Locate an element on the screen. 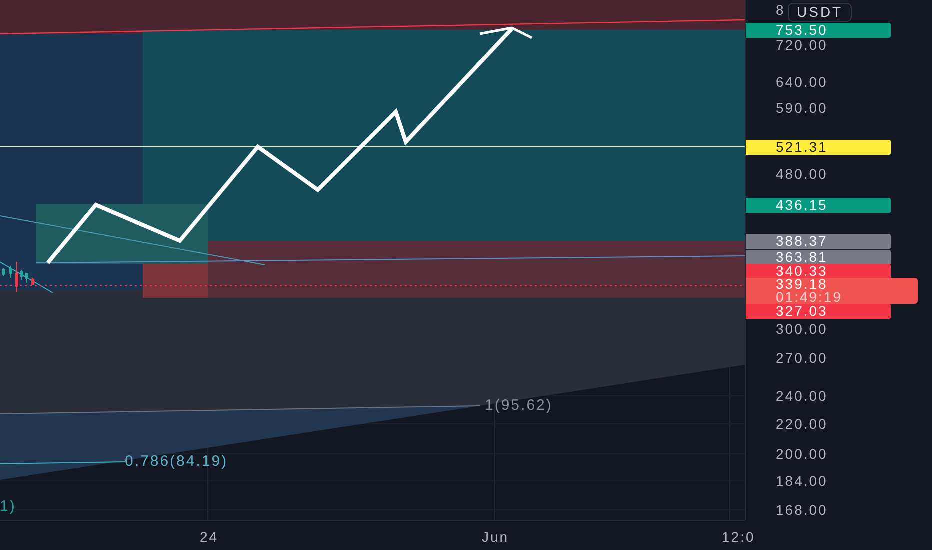  fib-level-label: 1) is located at coordinates (8, 507).